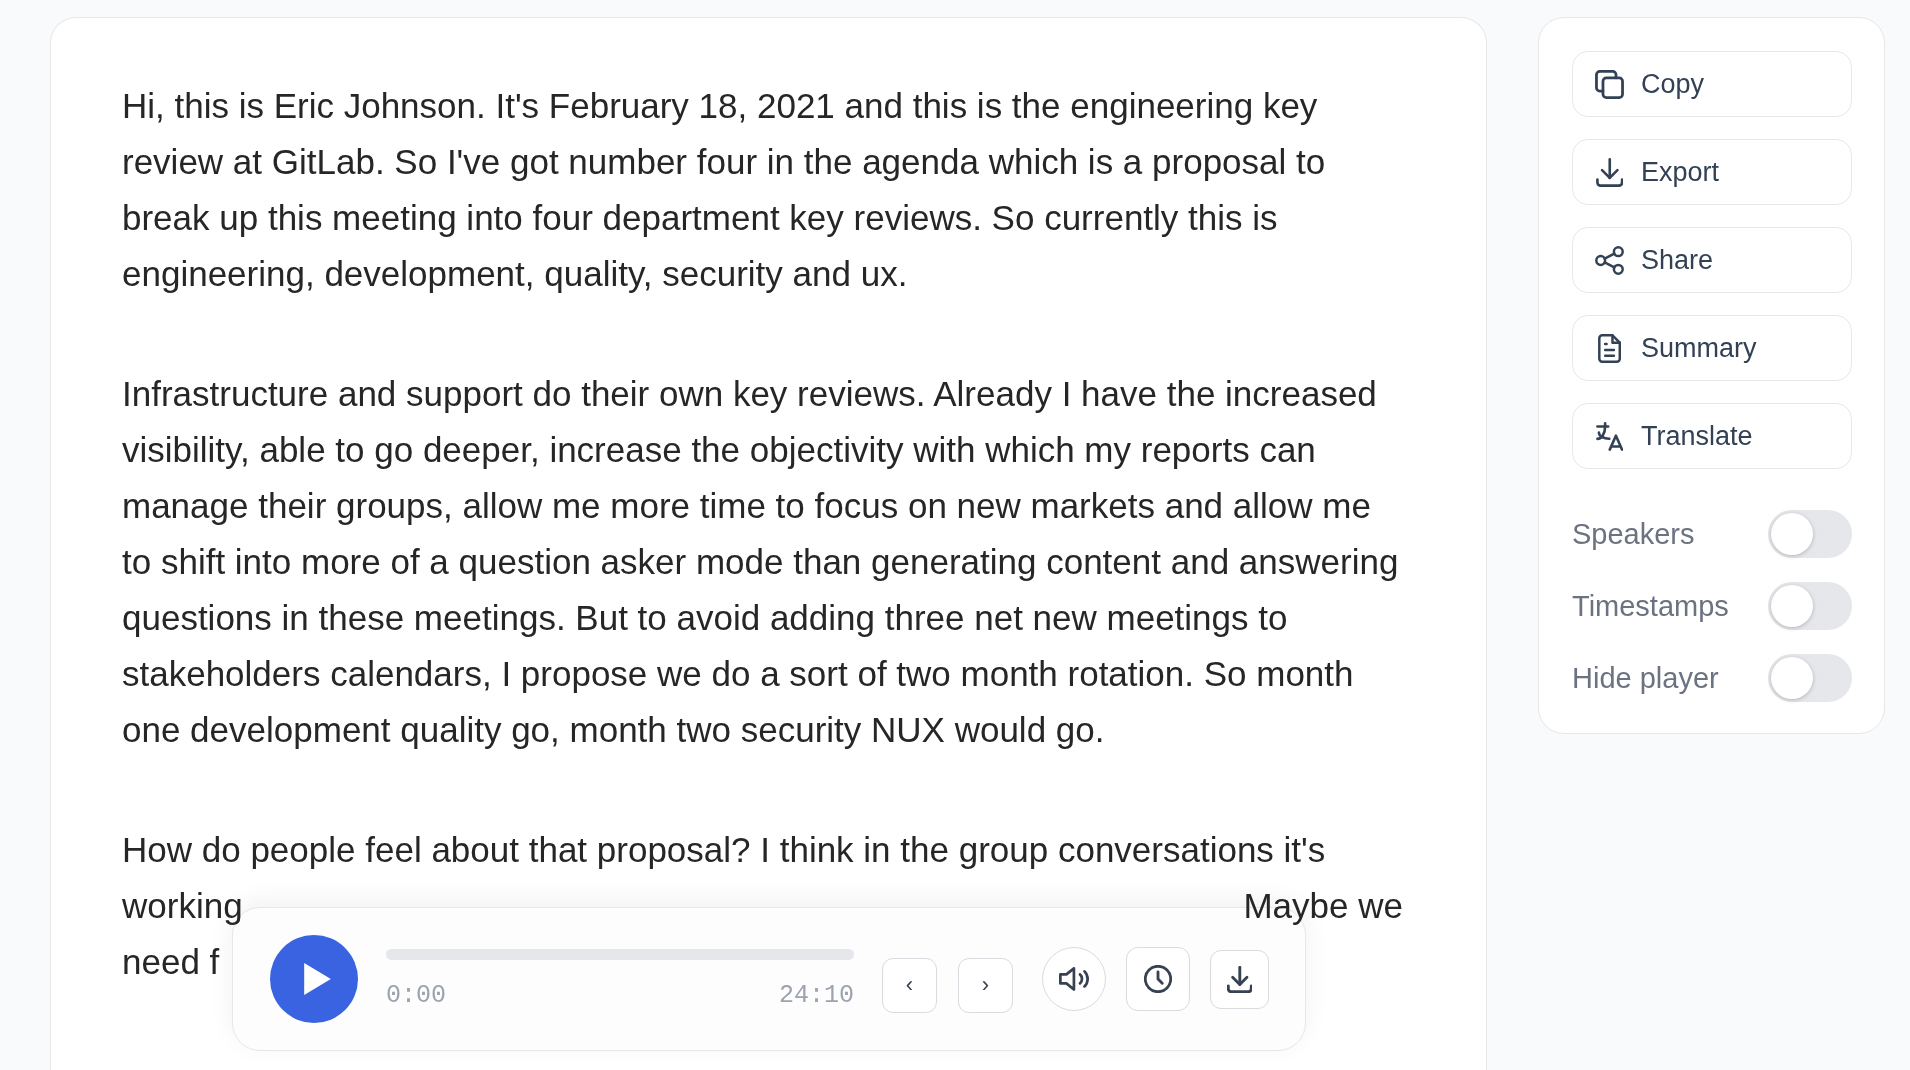  I want to click on next-button: ›, so click(985, 985).